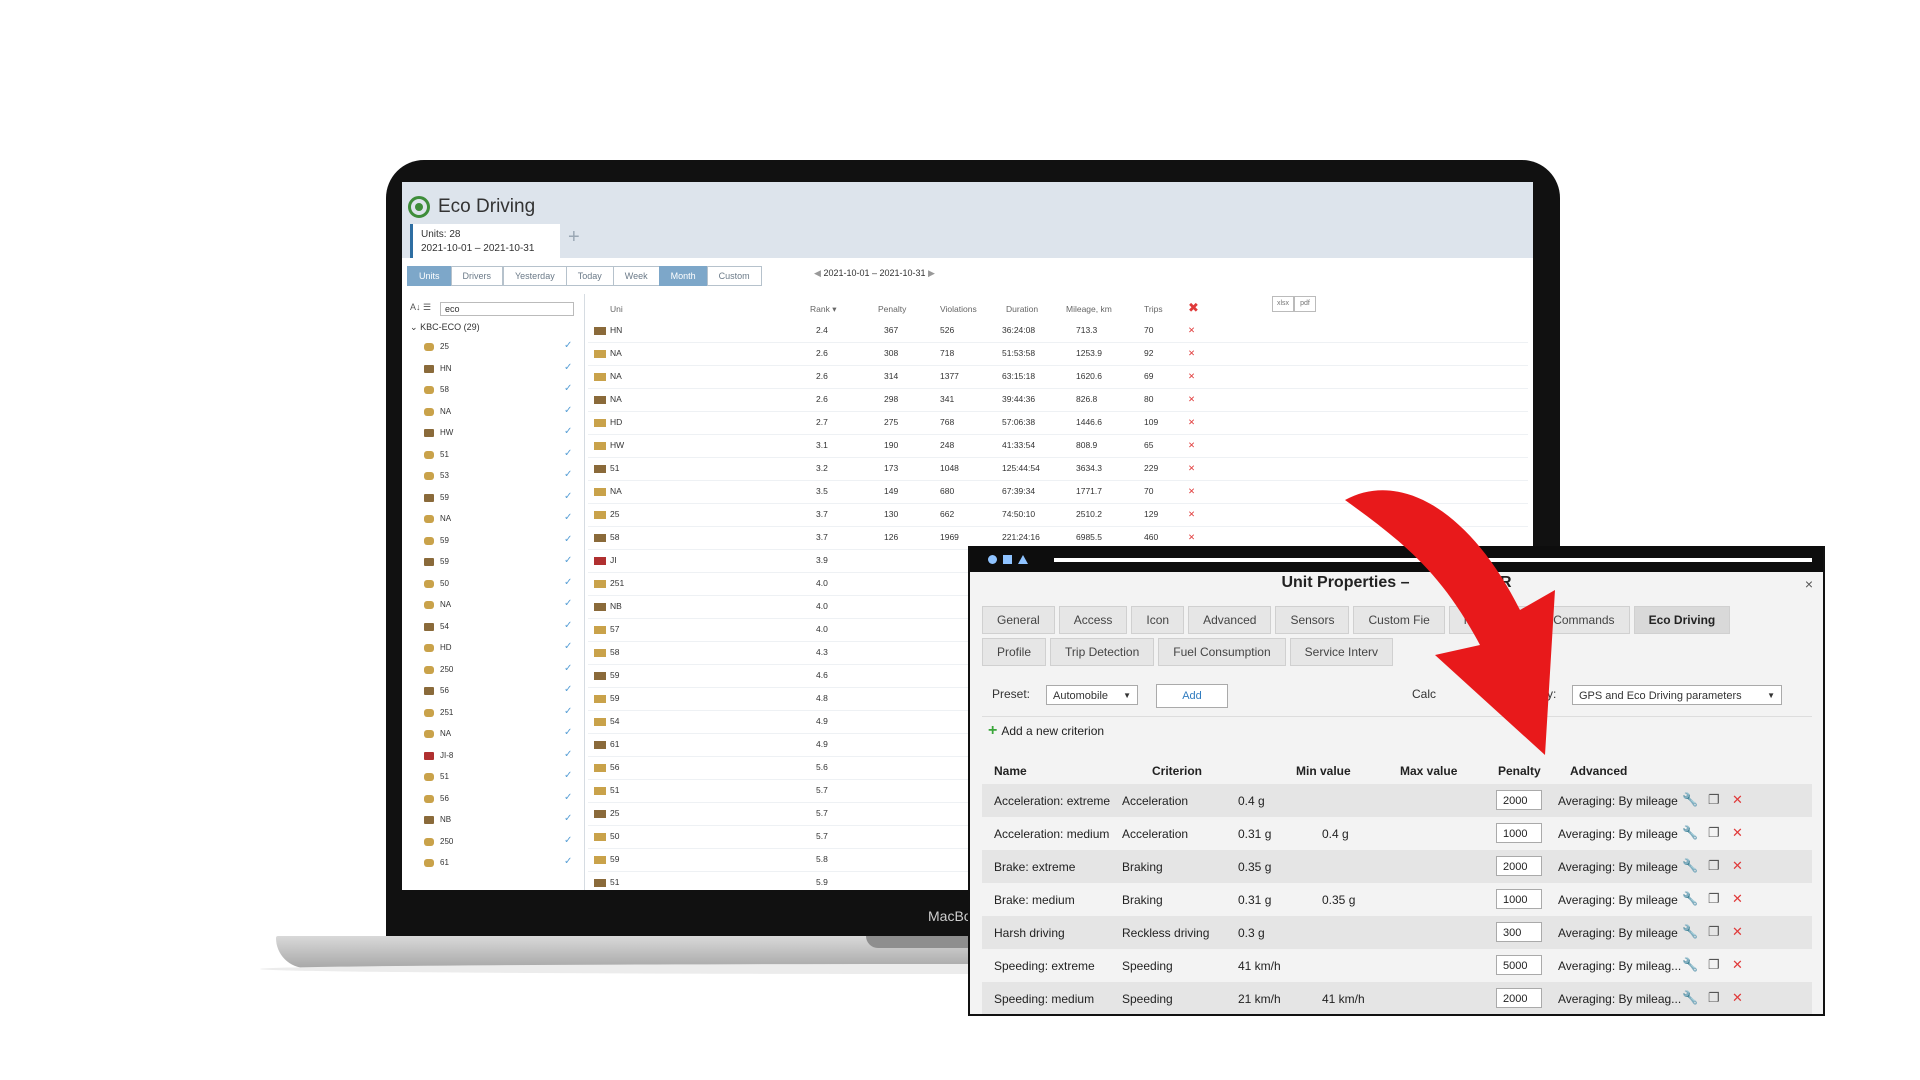 This screenshot has width=1920, height=1080. I want to click on tab-general: General, so click(1018, 620).